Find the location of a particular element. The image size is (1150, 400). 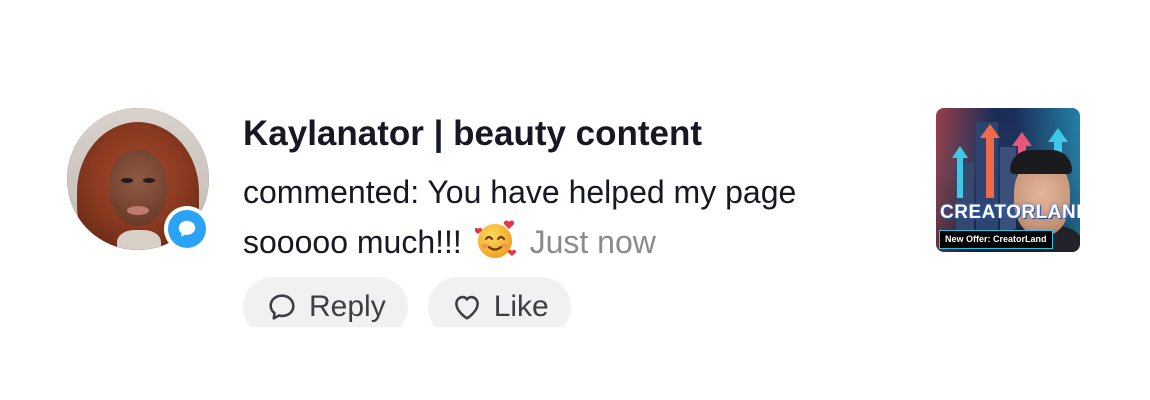

scroll-clip is located at coordinates (420, 357).